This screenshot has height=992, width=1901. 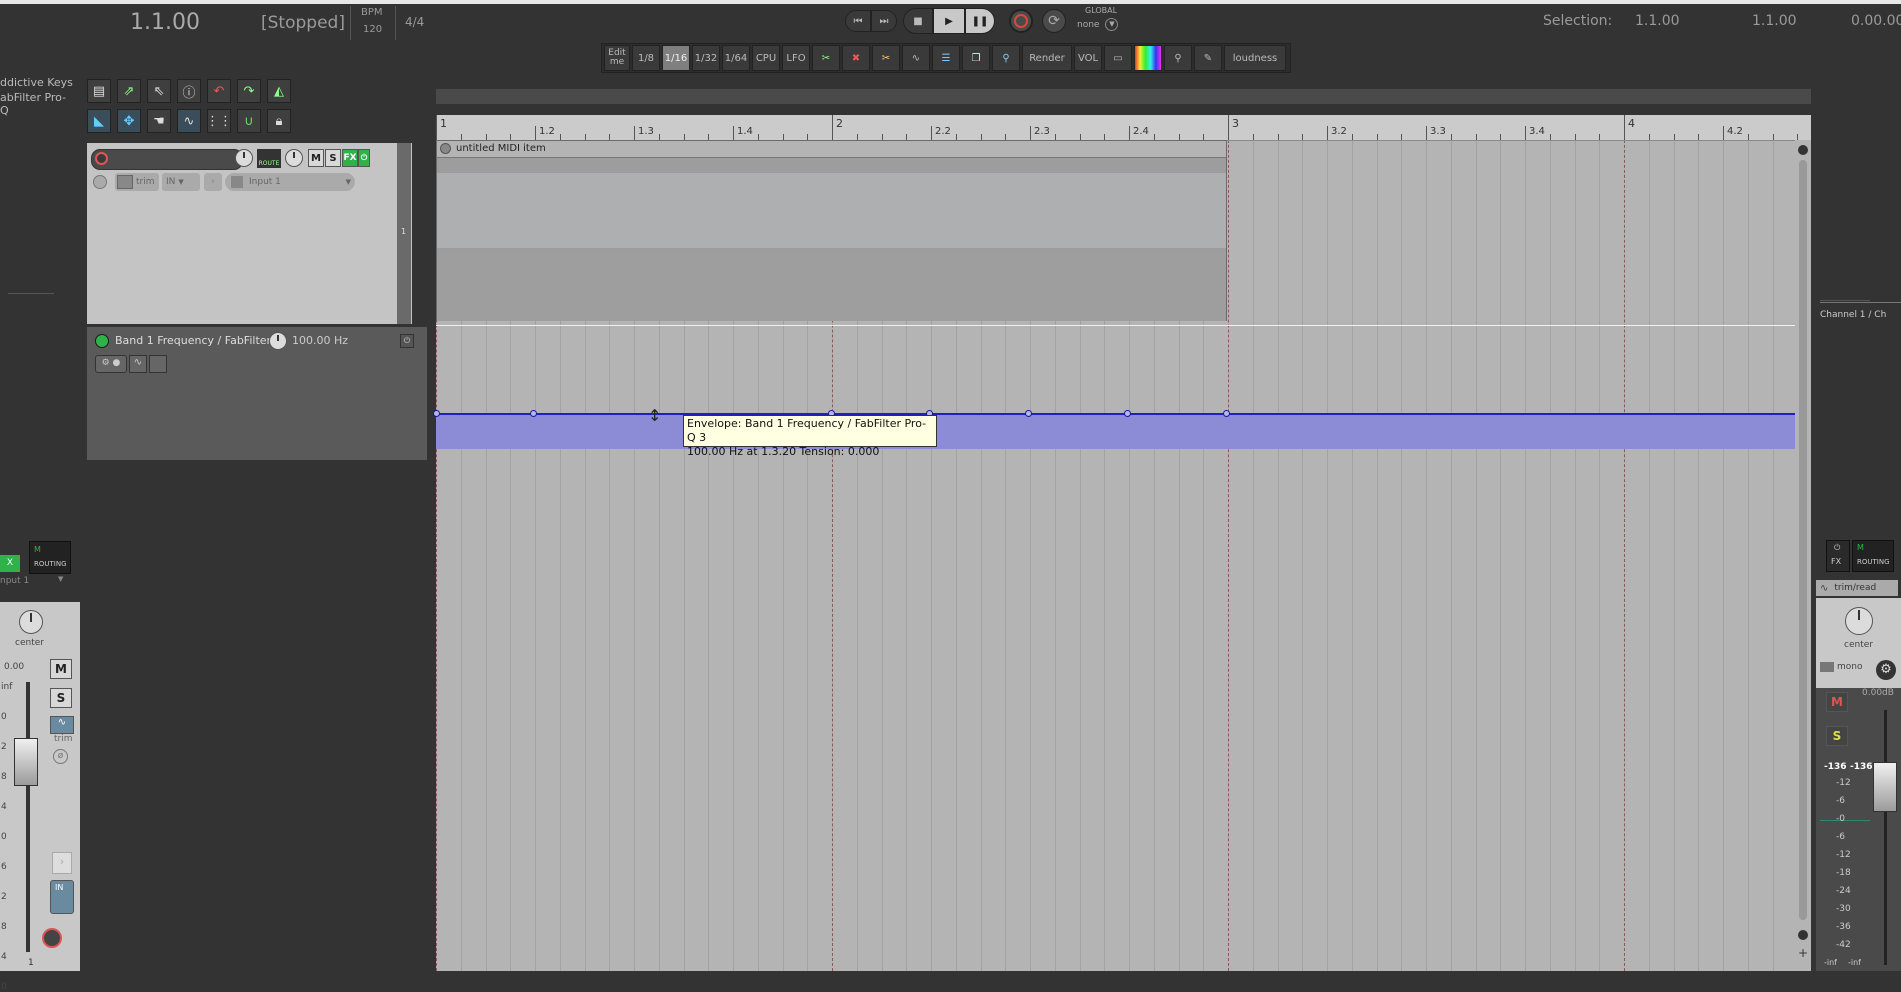 I want to click on track-panel-1: ROUTE M S FX ⏻ trim IN ▼ › Input 1 ▼, so click(x=249, y=233).